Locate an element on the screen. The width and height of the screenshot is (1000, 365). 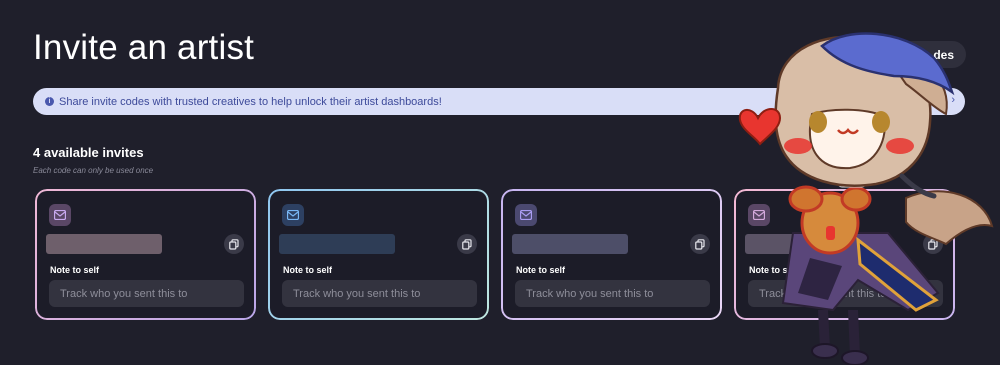
available-invites-heading: 4 available invites is located at coordinates (88, 152).